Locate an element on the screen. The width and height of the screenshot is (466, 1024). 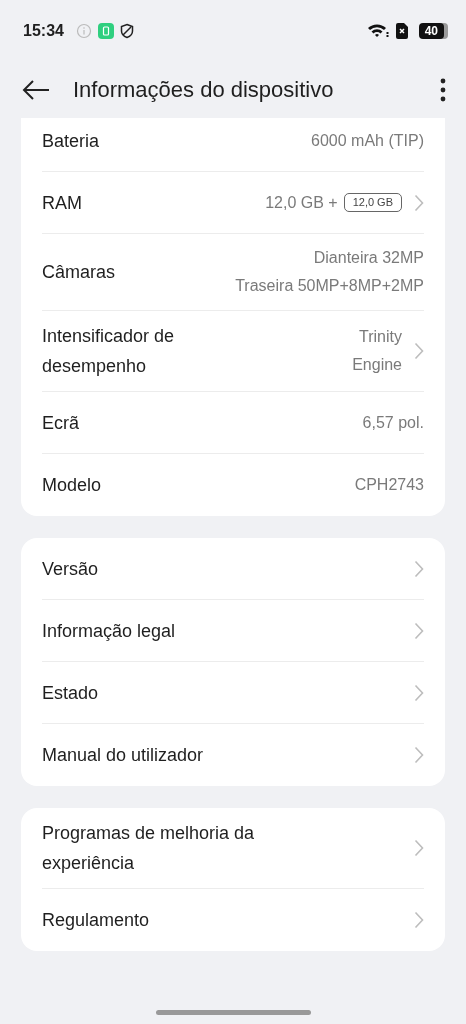
no-sim-icon is located at coordinates (401, 31).